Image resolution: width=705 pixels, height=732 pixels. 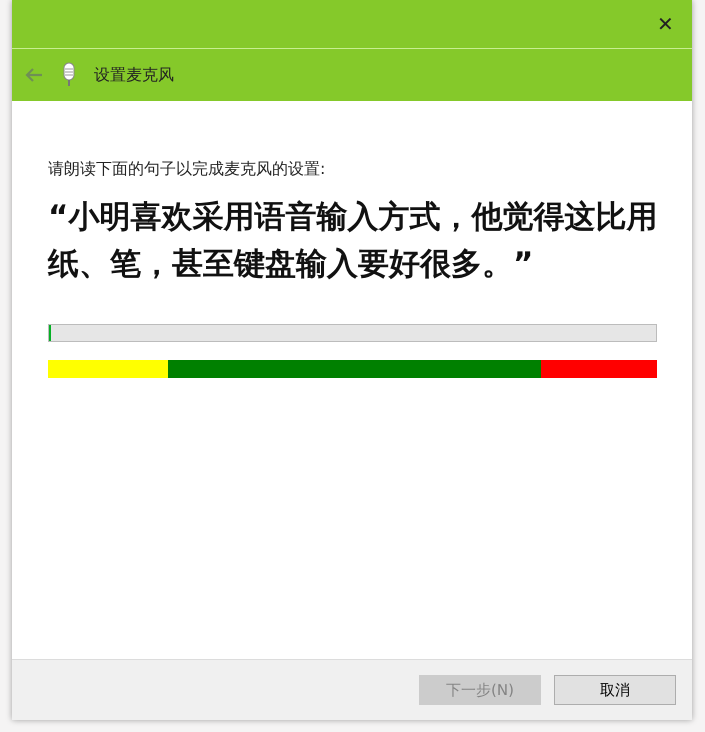 What do you see at coordinates (69, 75) in the screenshot?
I see `microphone-icon` at bounding box center [69, 75].